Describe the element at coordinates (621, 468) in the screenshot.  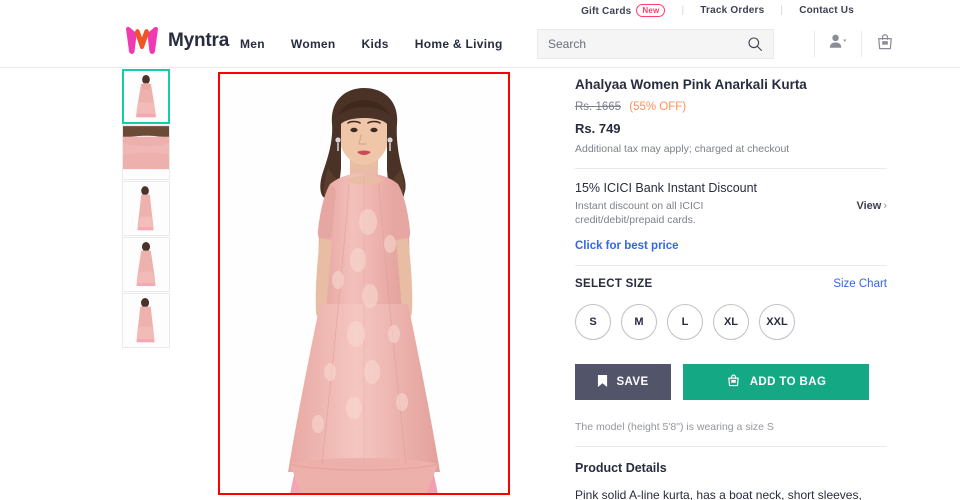
I see `product-details-heading: Product Details` at that location.